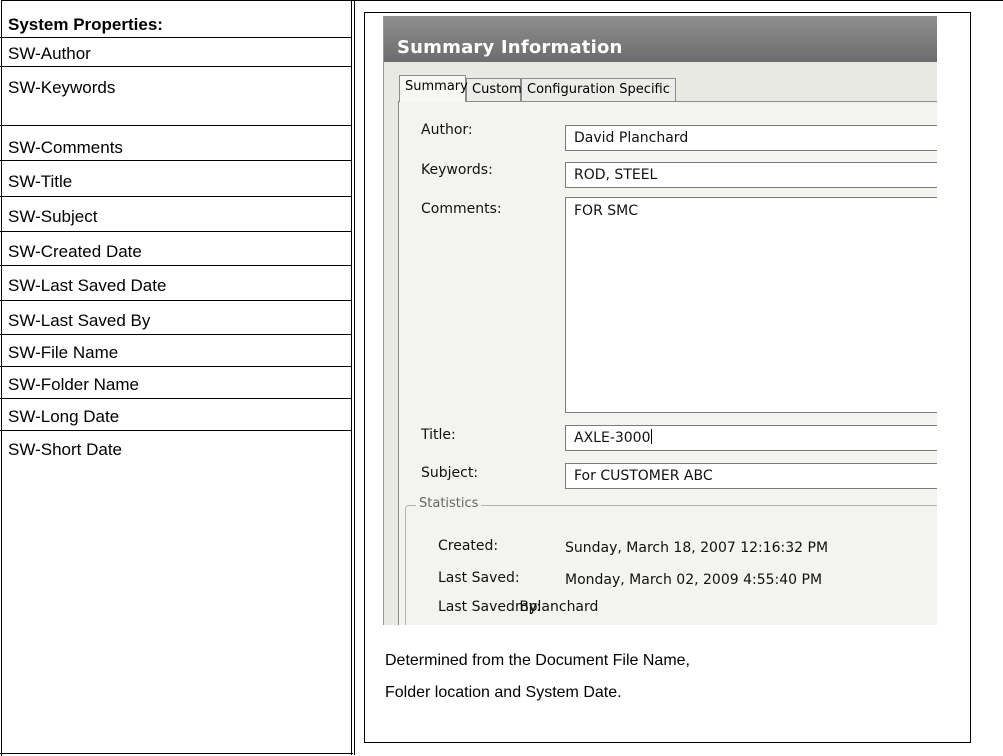 This screenshot has width=1003, height=756. I want to click on created-label: Created:, so click(468, 546).